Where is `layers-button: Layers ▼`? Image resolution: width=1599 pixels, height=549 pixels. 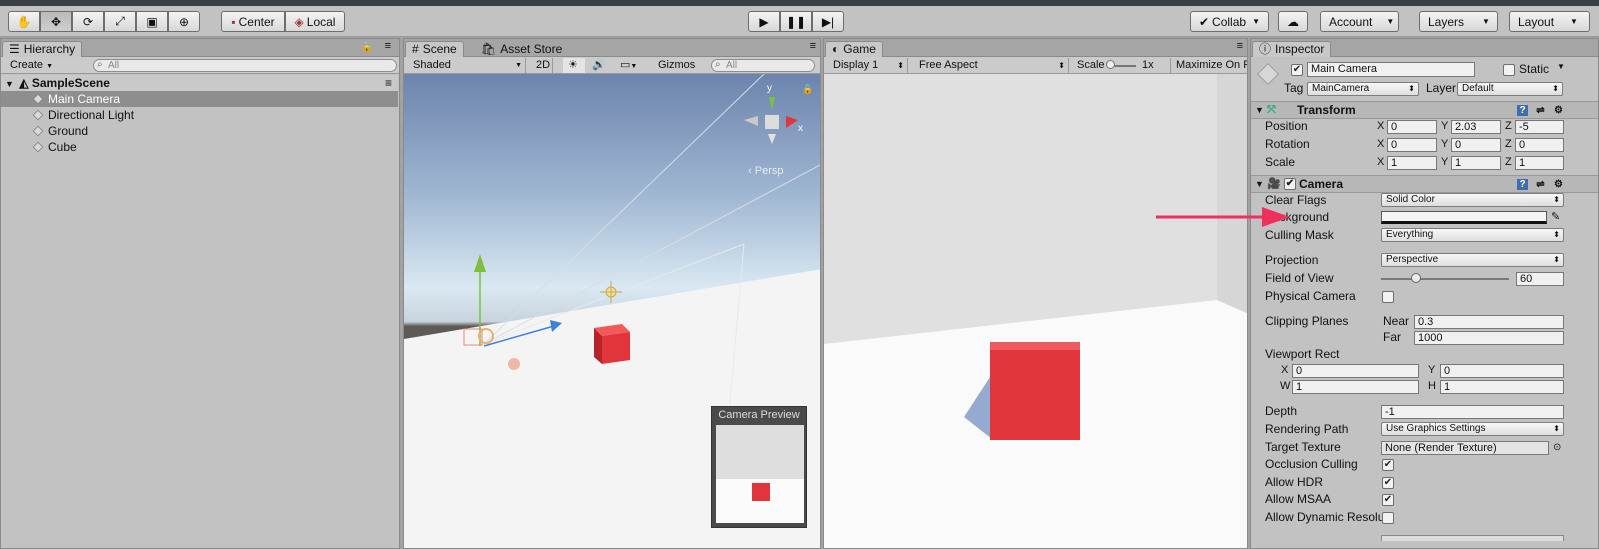 layers-button: Layers ▼ is located at coordinates (1458, 21).